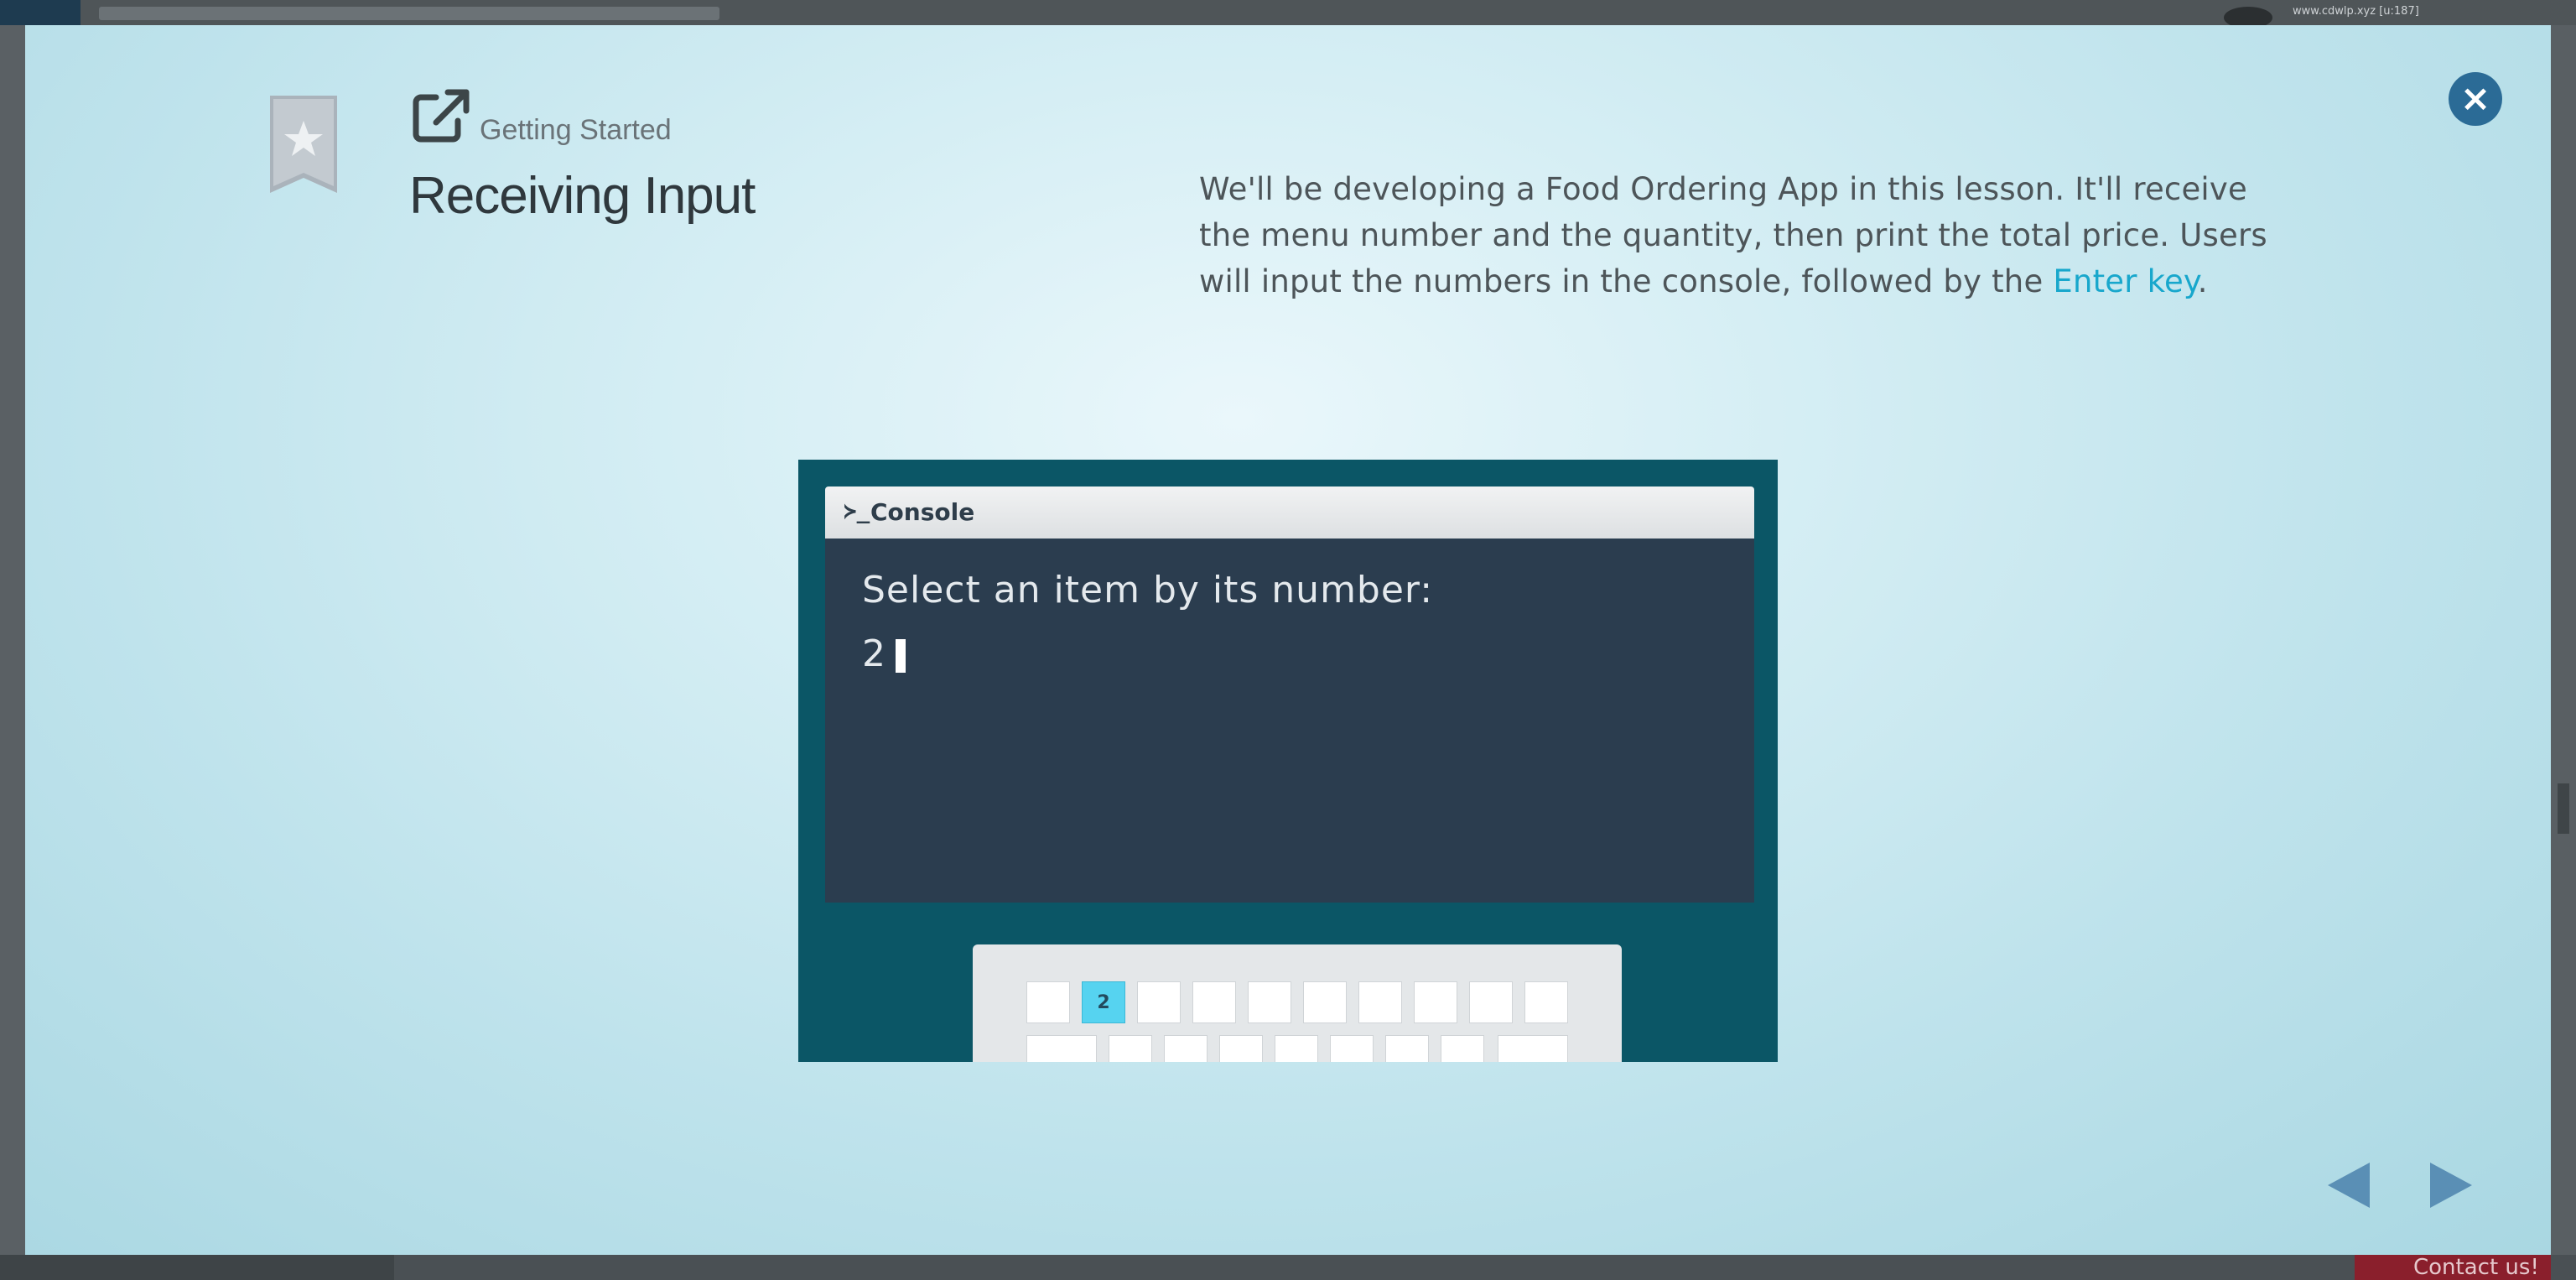  Describe the element at coordinates (576, 130) in the screenshot. I see `breadcrumb-chapter: Getting Started` at that location.